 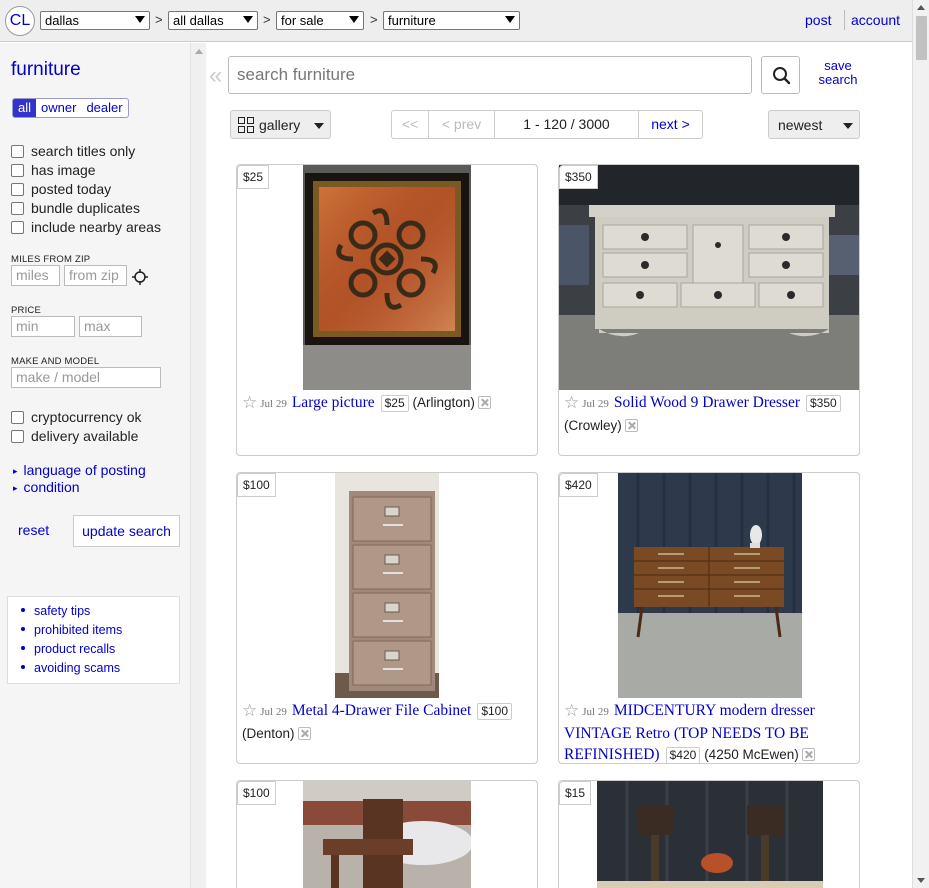 I want to click on divider, so click(x=844, y=20).